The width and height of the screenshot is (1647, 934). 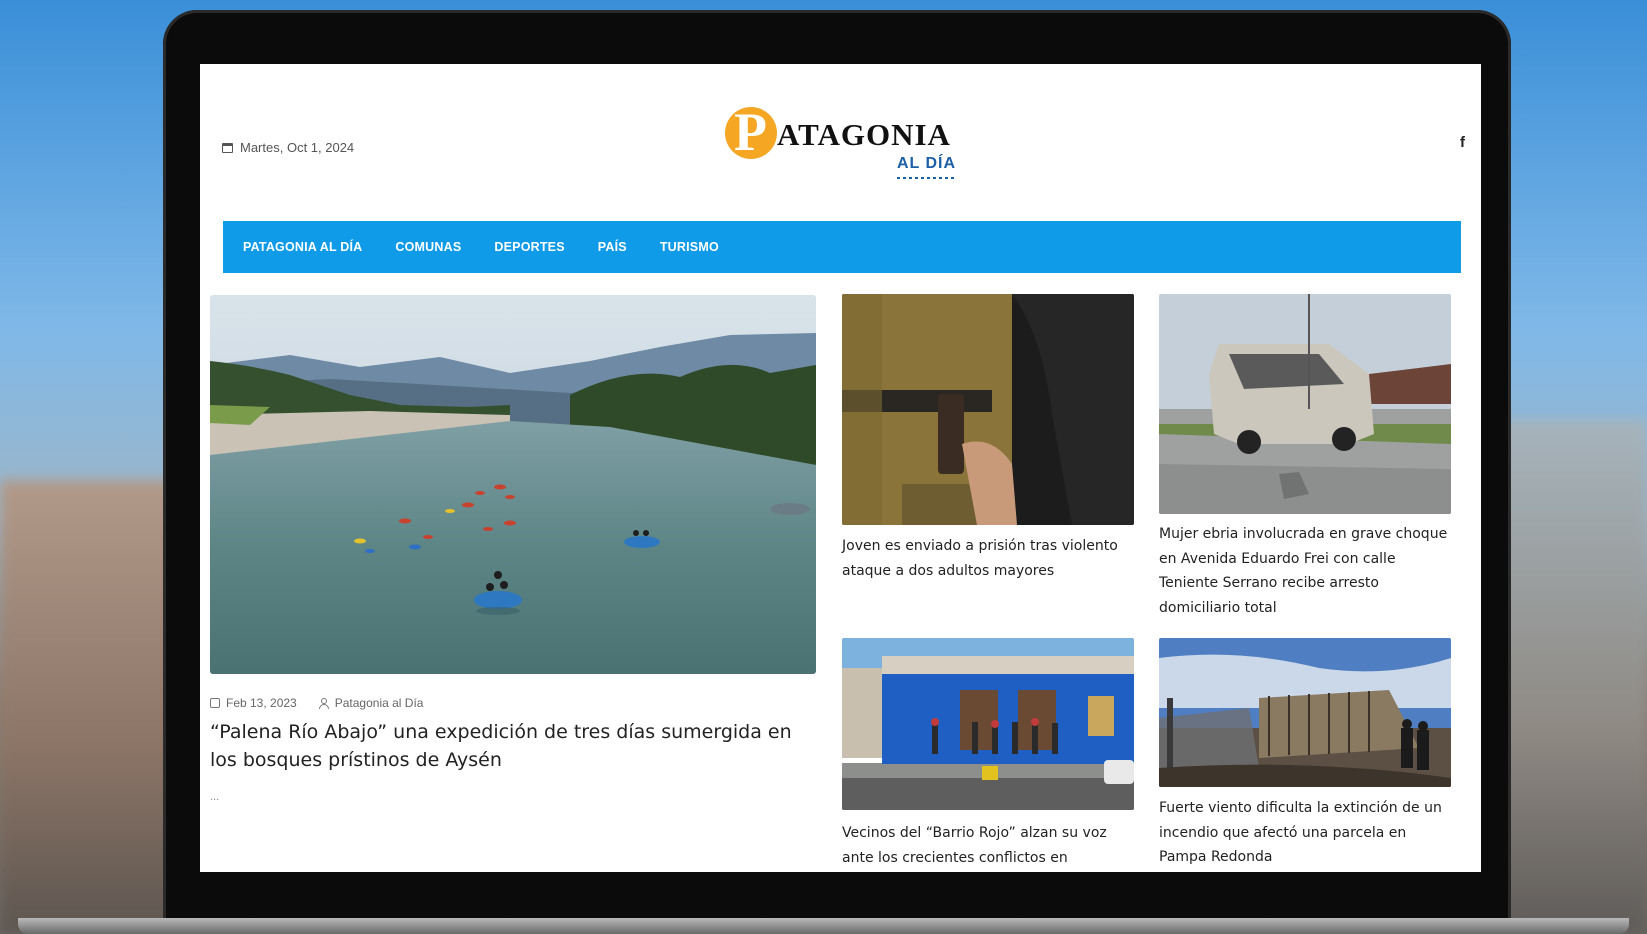 What do you see at coordinates (988, 409) in the screenshot?
I see `card-image-police` at bounding box center [988, 409].